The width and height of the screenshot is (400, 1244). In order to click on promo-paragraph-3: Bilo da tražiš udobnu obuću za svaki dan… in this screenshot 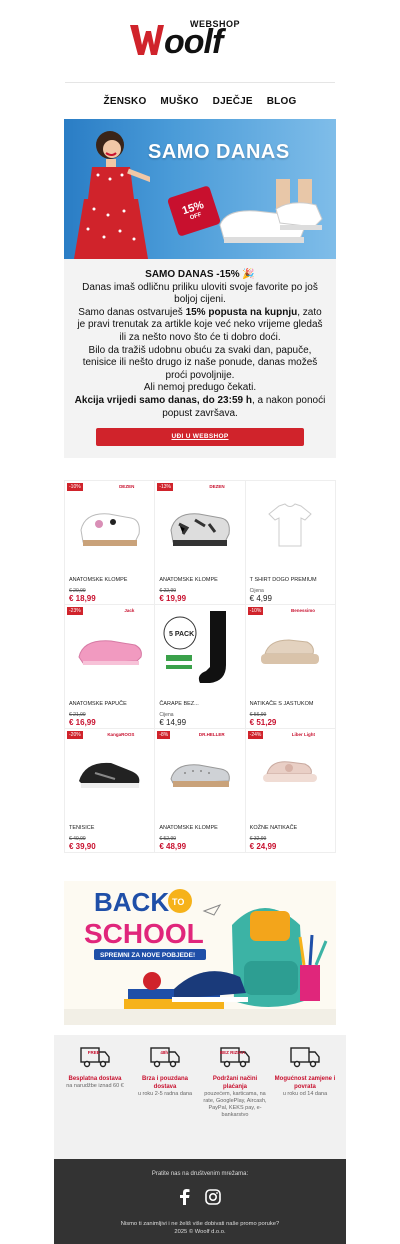, I will do `click(200, 362)`.